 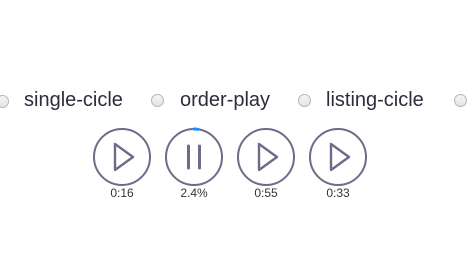 What do you see at coordinates (4, 101) in the screenshot?
I see `radio-partial-left` at bounding box center [4, 101].